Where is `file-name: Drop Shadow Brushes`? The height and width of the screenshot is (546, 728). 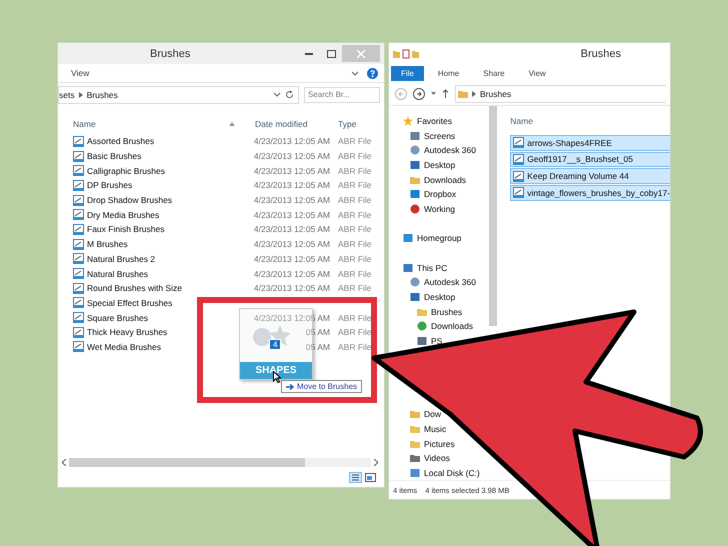 file-name: Drop Shadow Brushes is located at coordinates (122, 200).